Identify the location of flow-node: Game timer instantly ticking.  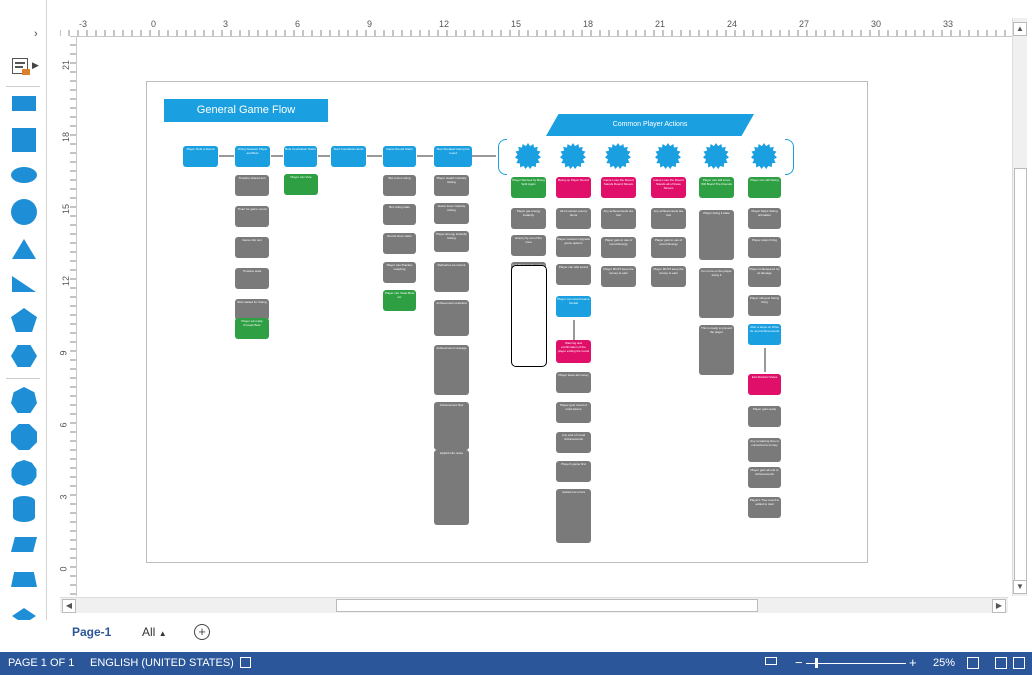
(451, 213).